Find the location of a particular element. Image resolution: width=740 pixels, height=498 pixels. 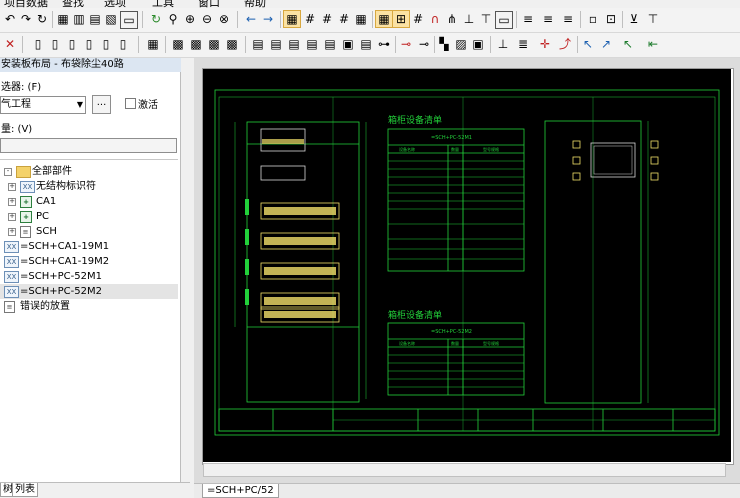

part-5-icon: ▩ is located at coordinates (232, 44).